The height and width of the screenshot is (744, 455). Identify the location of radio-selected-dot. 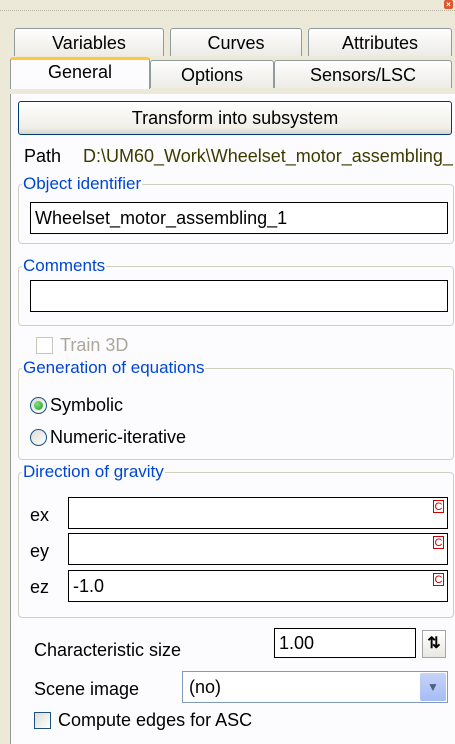
(38, 405).